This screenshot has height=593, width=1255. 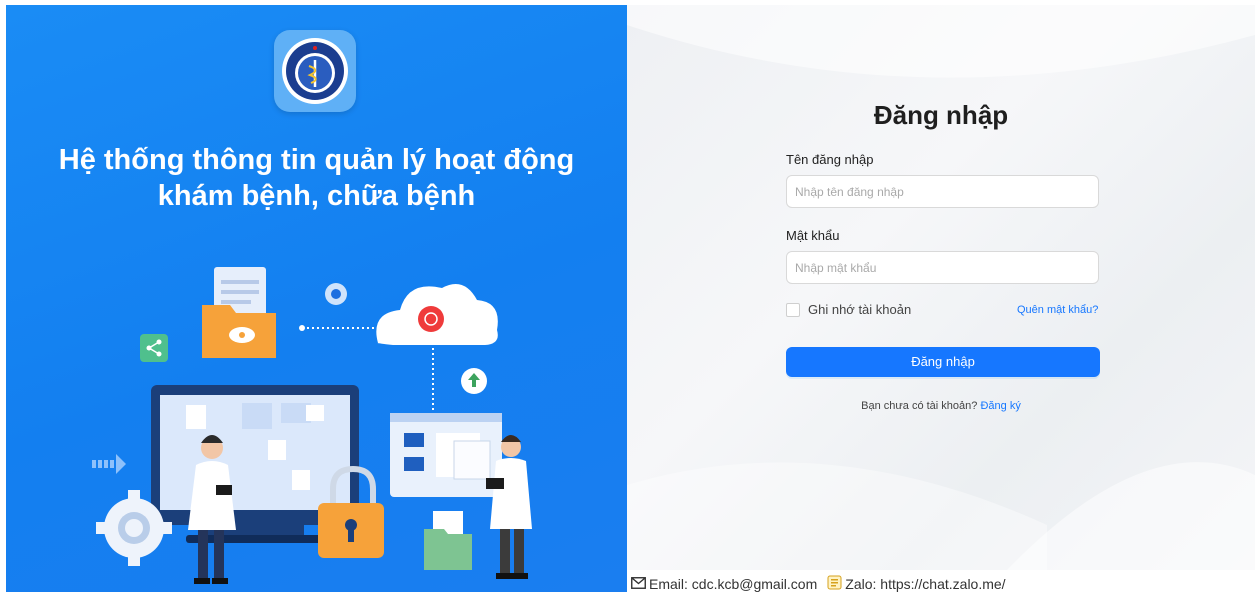 I want to click on username-input, so click(x=942, y=191).